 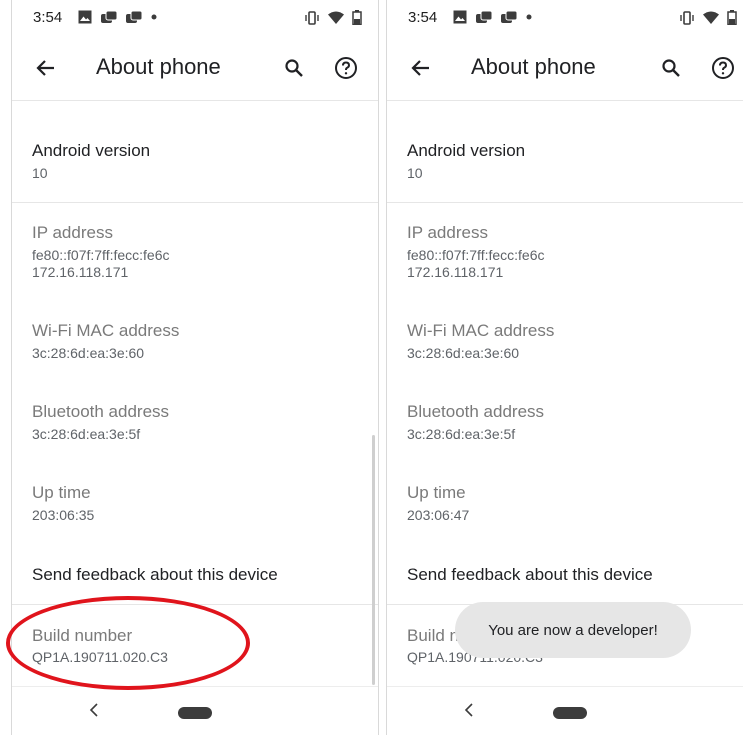 What do you see at coordinates (373, 560) in the screenshot?
I see `scrollbar` at bounding box center [373, 560].